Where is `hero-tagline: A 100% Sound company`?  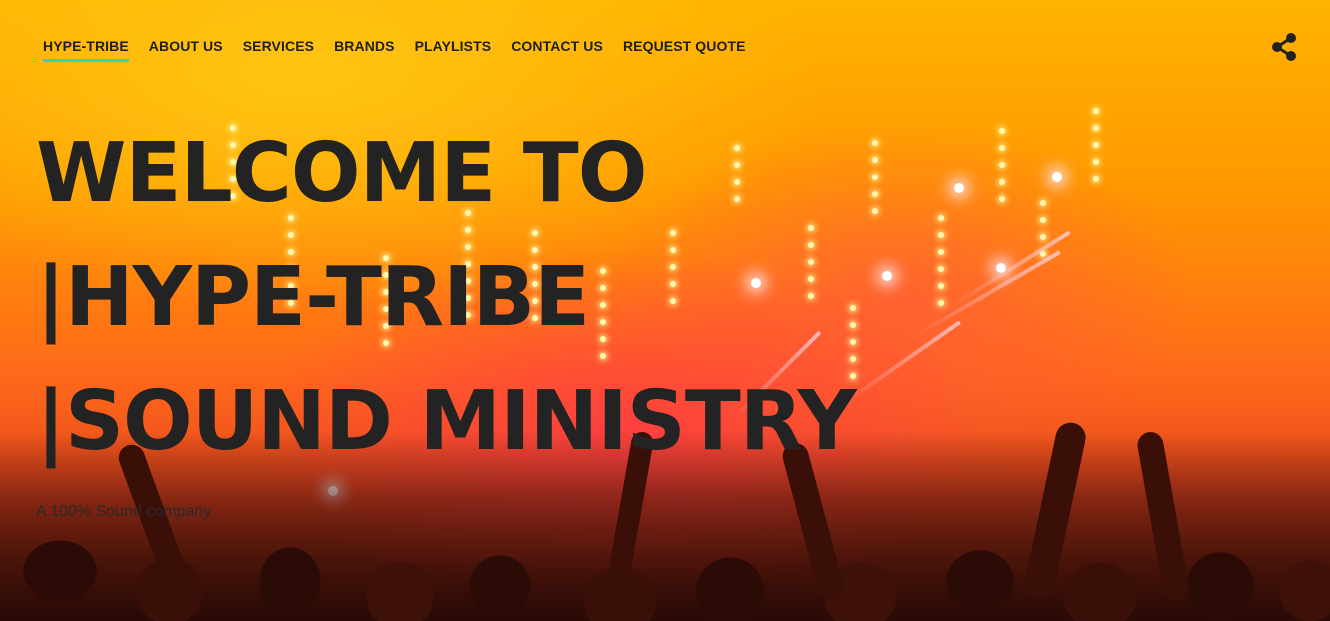 hero-tagline: A 100% Sound company is located at coordinates (124, 511).